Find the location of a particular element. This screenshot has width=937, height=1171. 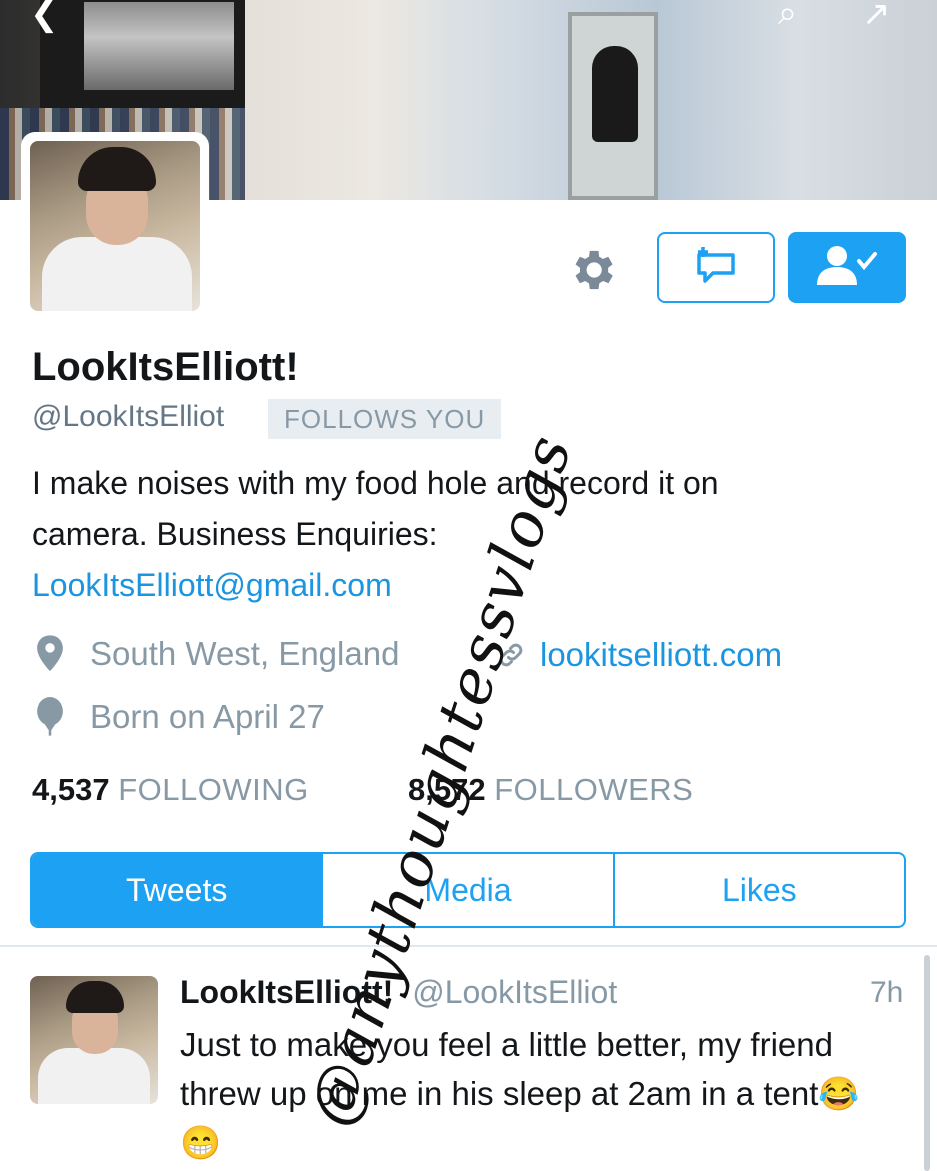

tweet-author-handle: @LookItsElliot is located at coordinates (514, 992).